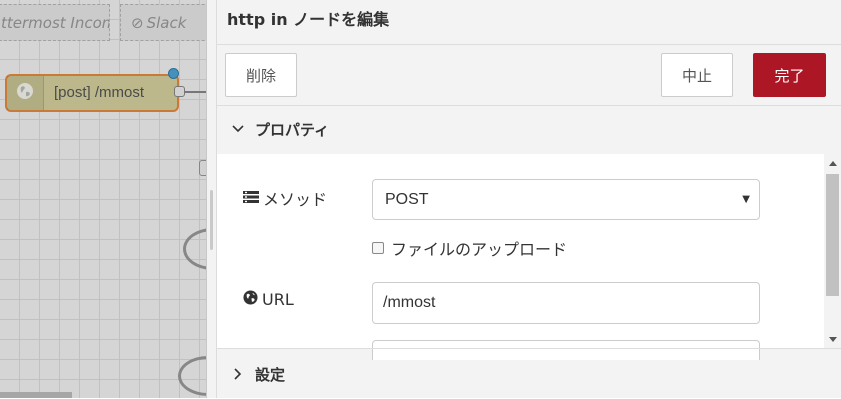  I want to click on tray-title: http in ノードを編集, so click(308, 19).